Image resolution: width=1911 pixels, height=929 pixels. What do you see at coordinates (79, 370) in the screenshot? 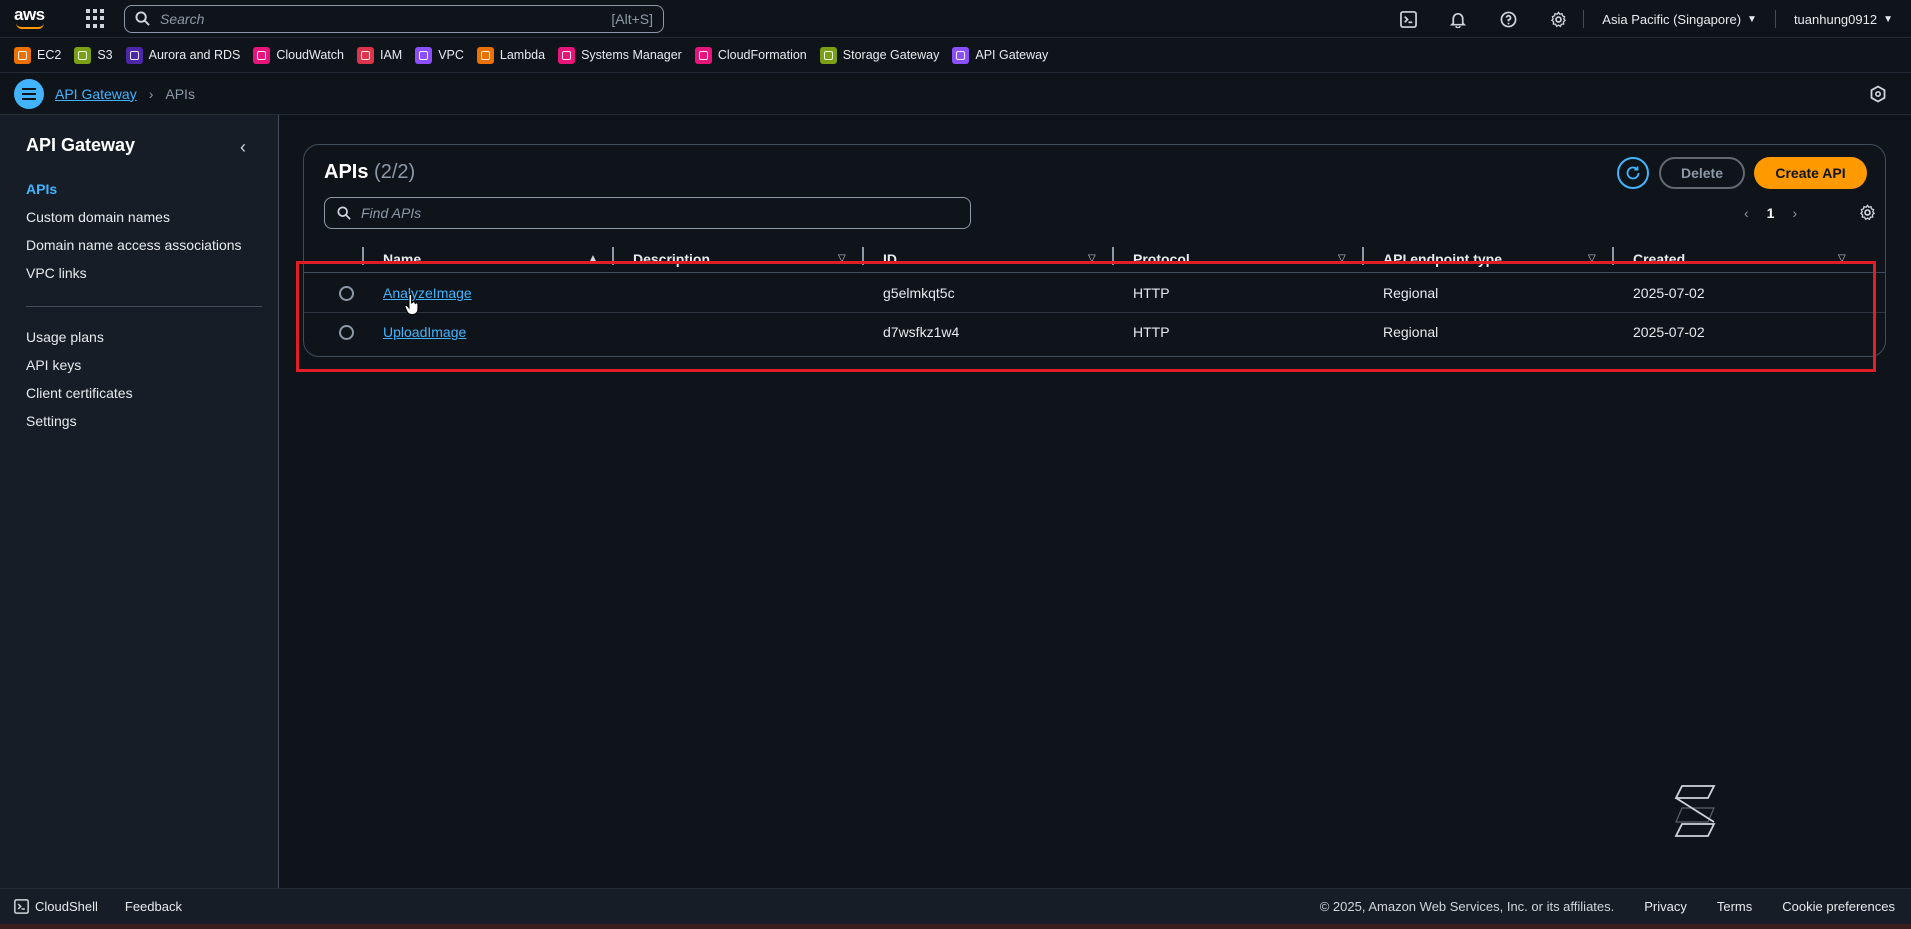
I see `sidebar-item-api-keys: API keys` at bounding box center [79, 370].